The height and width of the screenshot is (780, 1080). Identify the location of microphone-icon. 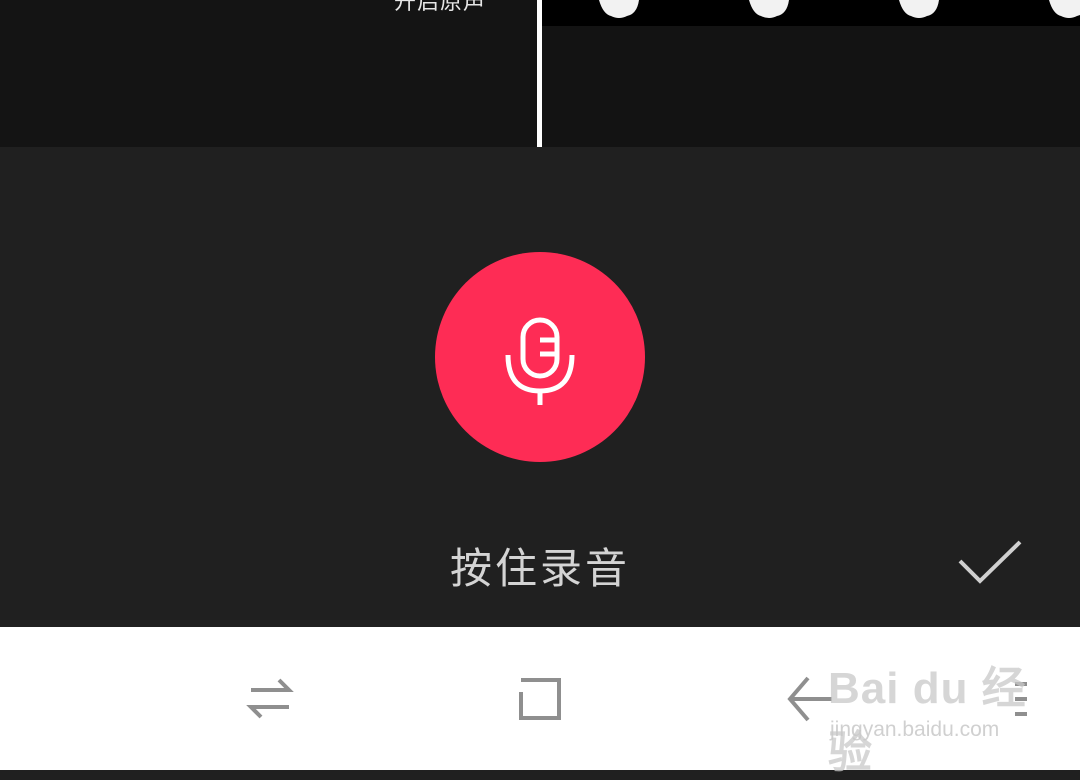
(540, 361).